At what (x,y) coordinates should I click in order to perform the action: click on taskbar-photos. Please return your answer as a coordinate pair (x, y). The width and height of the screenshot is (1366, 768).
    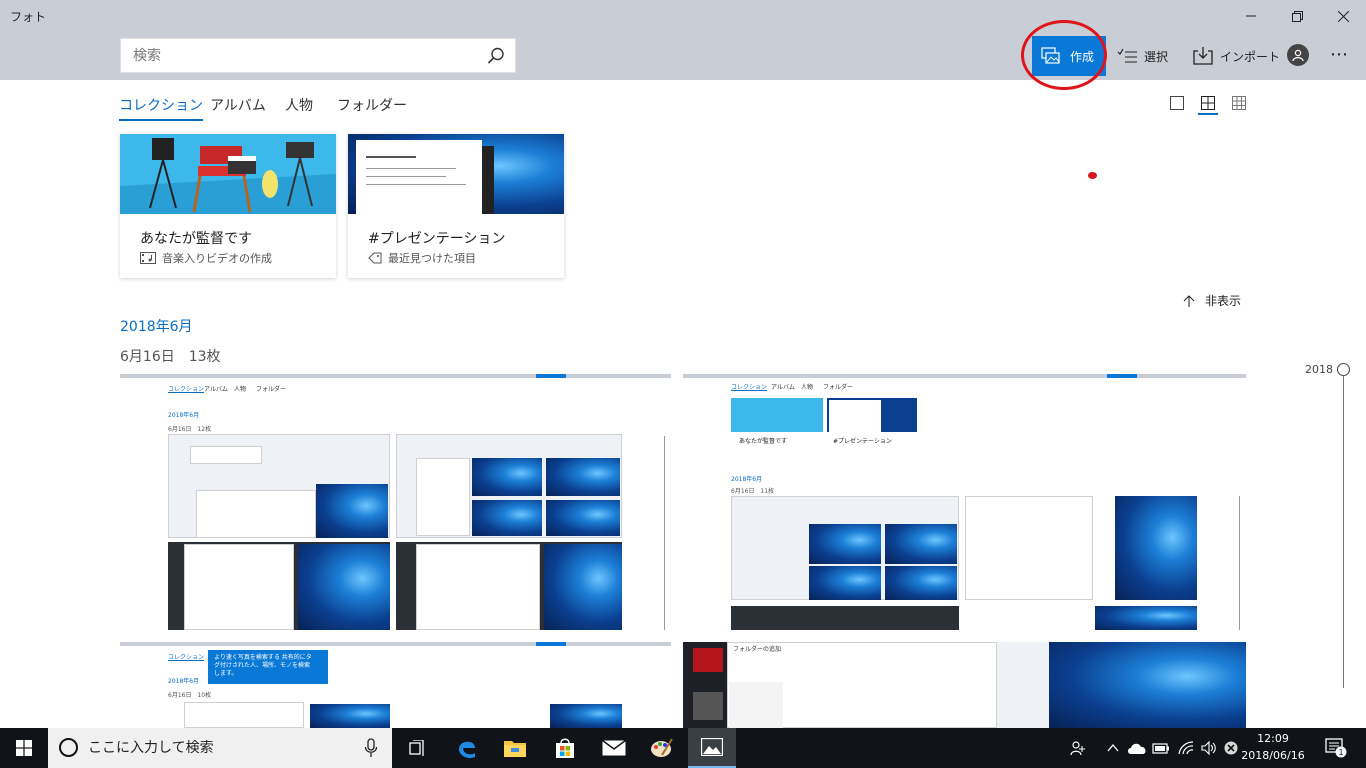
    Looking at the image, I should click on (712, 748).